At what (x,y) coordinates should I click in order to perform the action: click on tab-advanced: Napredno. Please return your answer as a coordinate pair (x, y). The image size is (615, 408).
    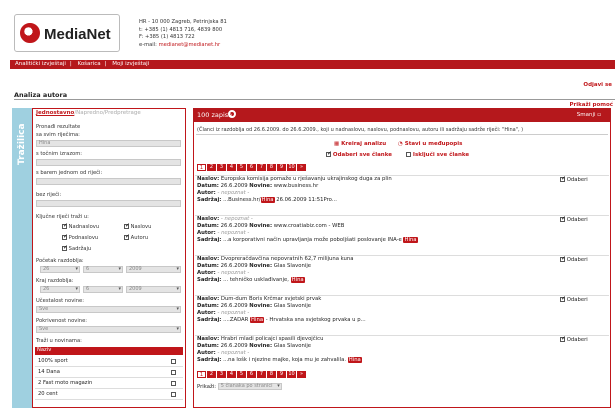
    Looking at the image, I should click on (89, 113).